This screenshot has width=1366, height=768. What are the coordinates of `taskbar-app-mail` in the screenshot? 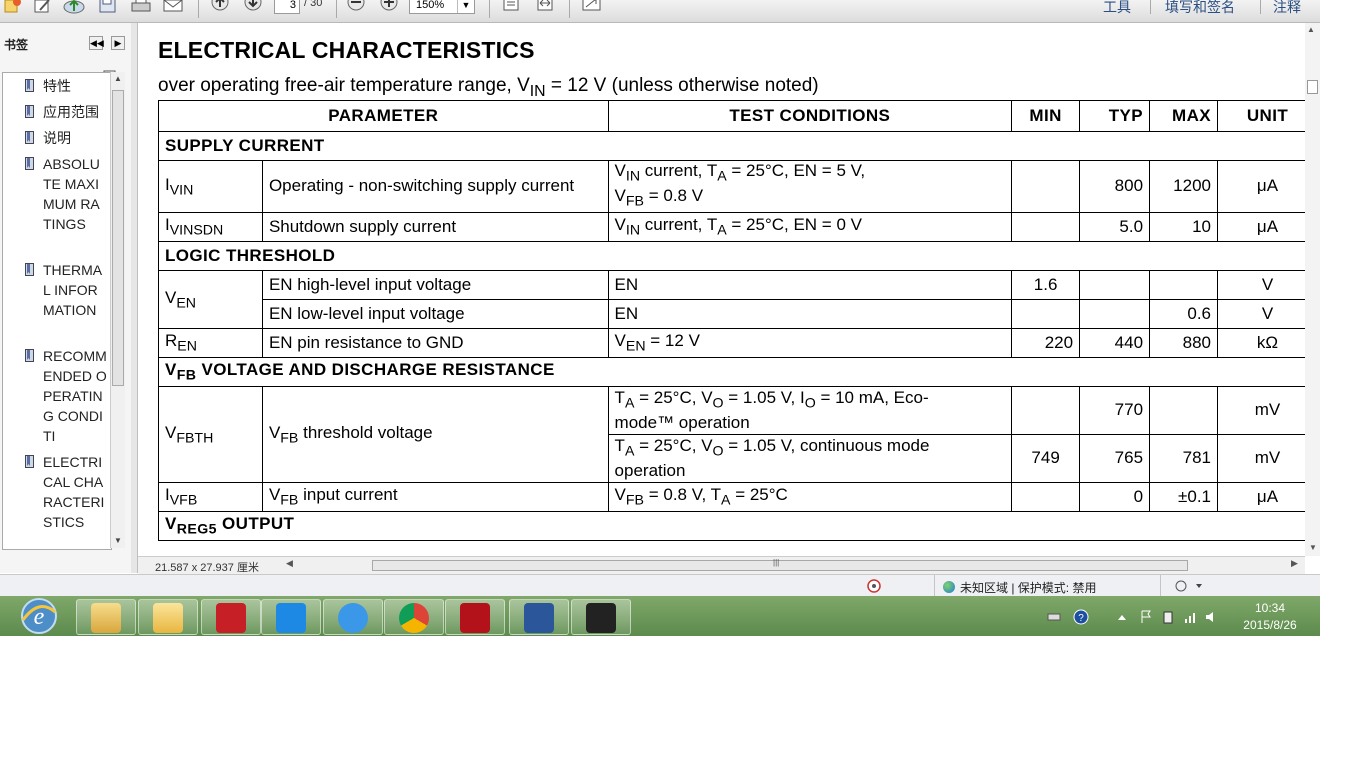 It's located at (168, 617).